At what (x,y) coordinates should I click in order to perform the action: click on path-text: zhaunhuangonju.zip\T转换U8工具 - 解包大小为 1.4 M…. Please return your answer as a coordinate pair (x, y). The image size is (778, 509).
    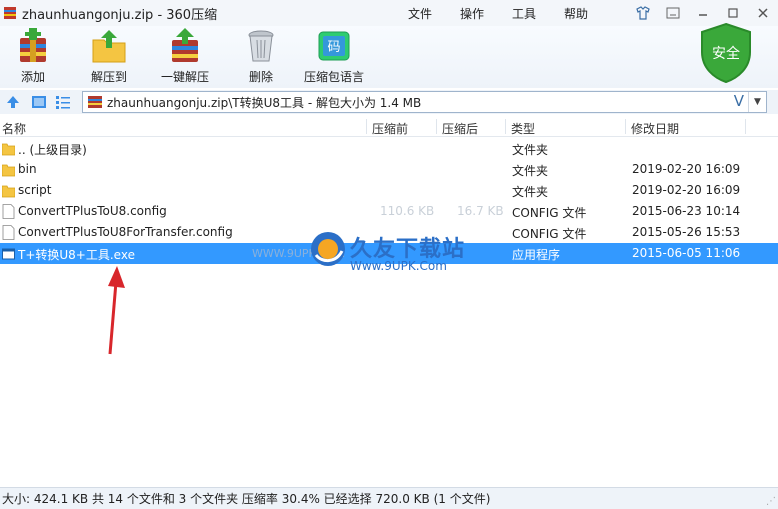
    Looking at the image, I should click on (264, 102).